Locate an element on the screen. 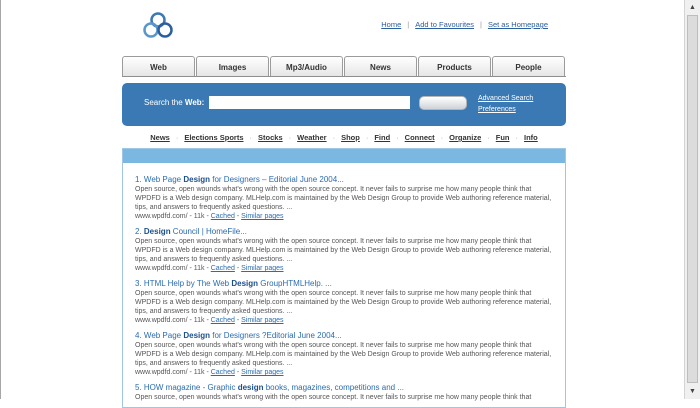 The width and height of the screenshot is (700, 408). nav-shop: Shop is located at coordinates (350, 137).